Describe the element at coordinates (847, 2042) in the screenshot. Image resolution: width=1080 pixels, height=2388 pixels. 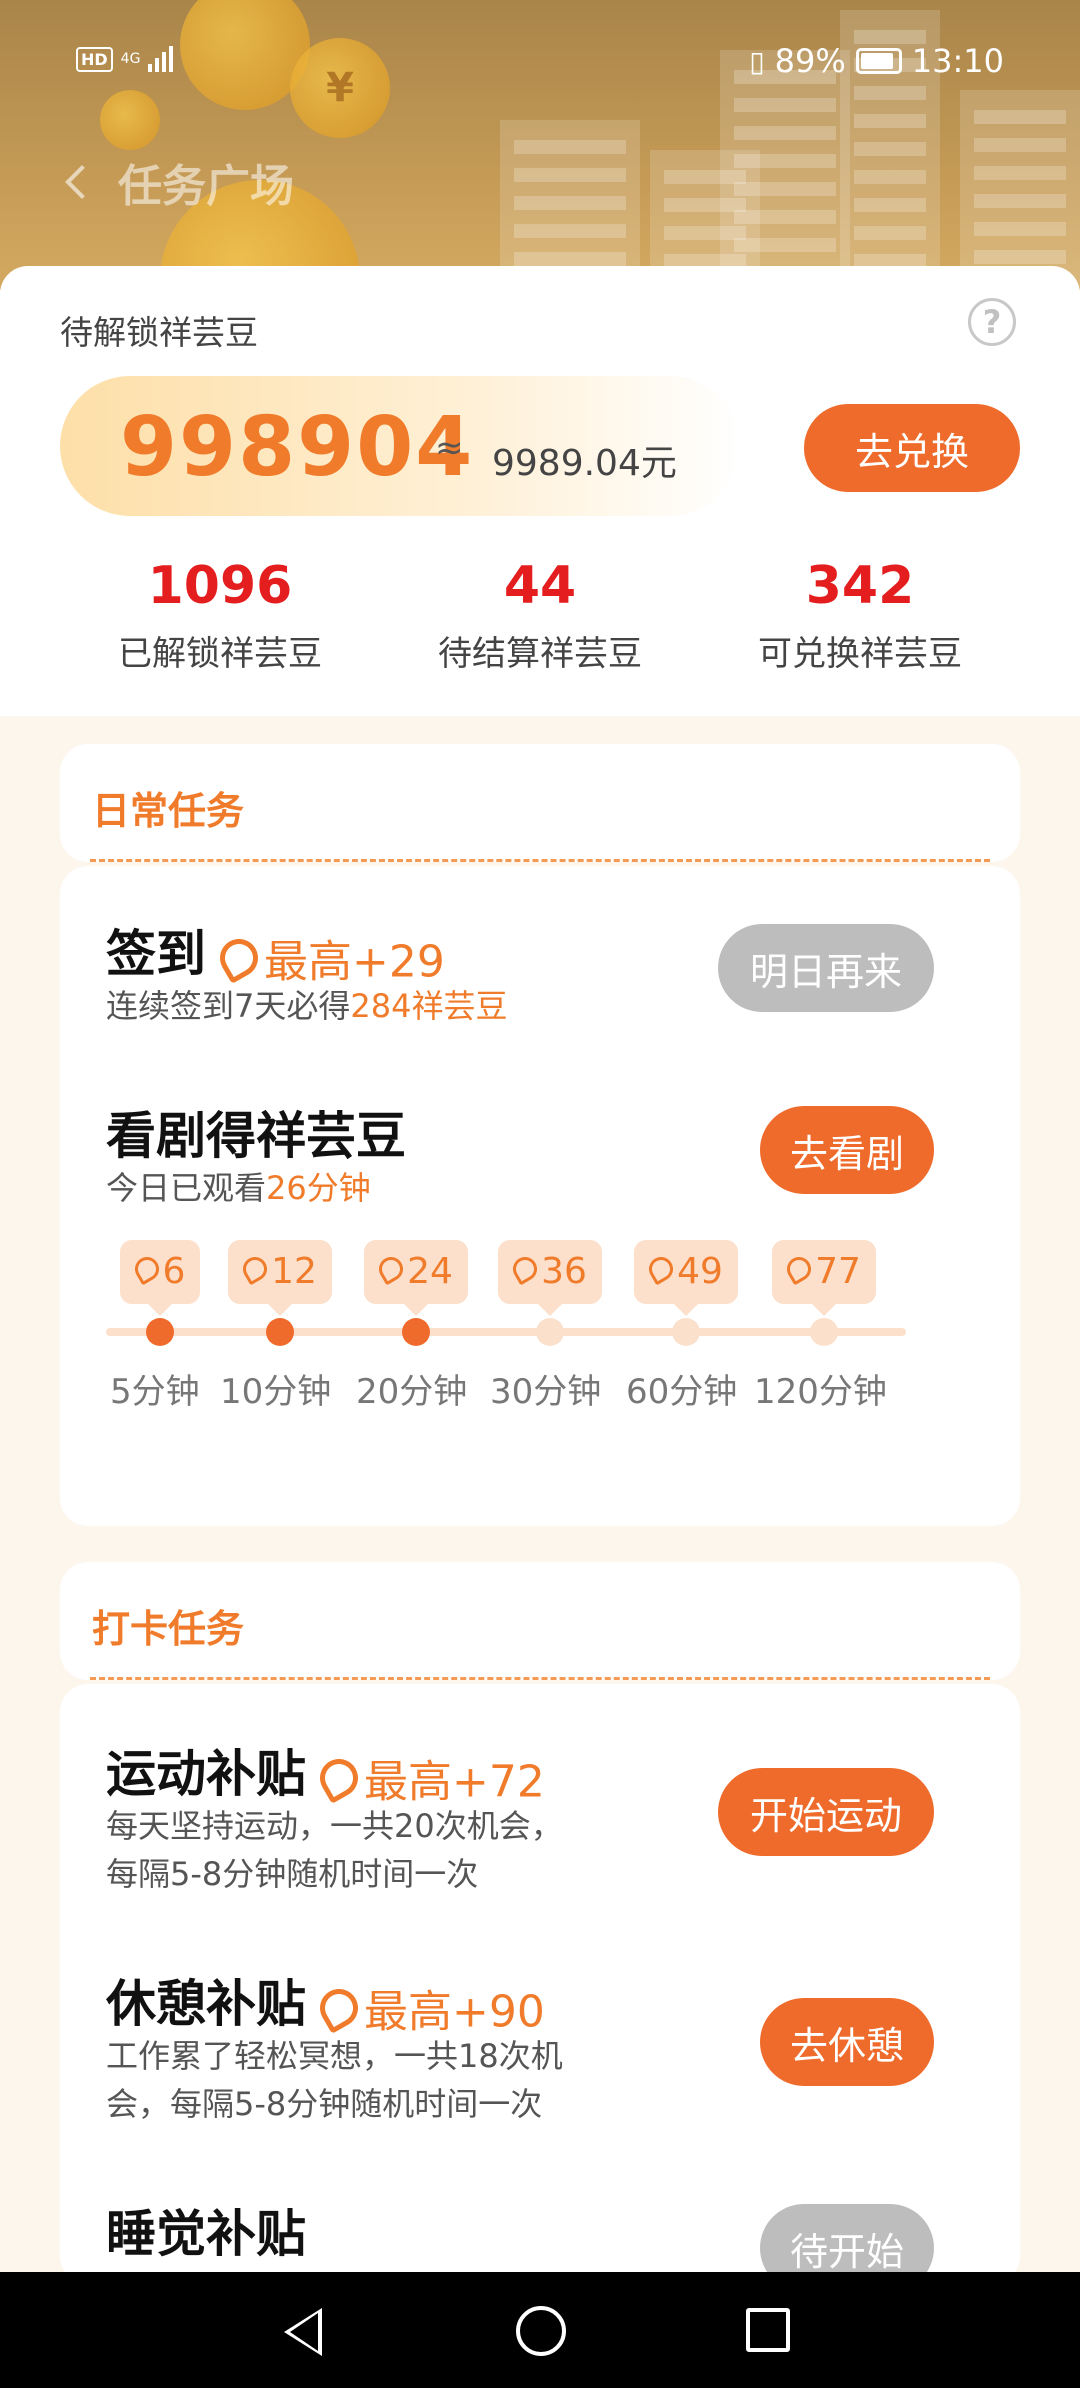
I see `go-rest-button: 去休憩` at that location.